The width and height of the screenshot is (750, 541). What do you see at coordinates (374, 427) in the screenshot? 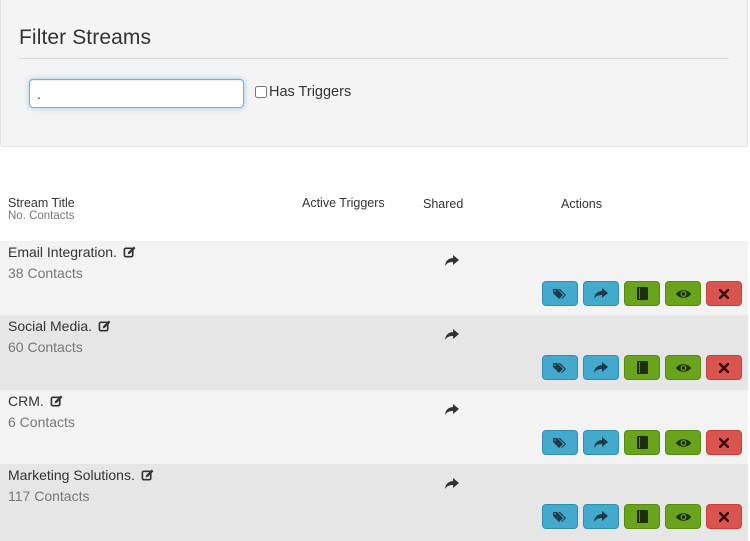
I see `table-row: CRM. 6 Contacts` at bounding box center [374, 427].